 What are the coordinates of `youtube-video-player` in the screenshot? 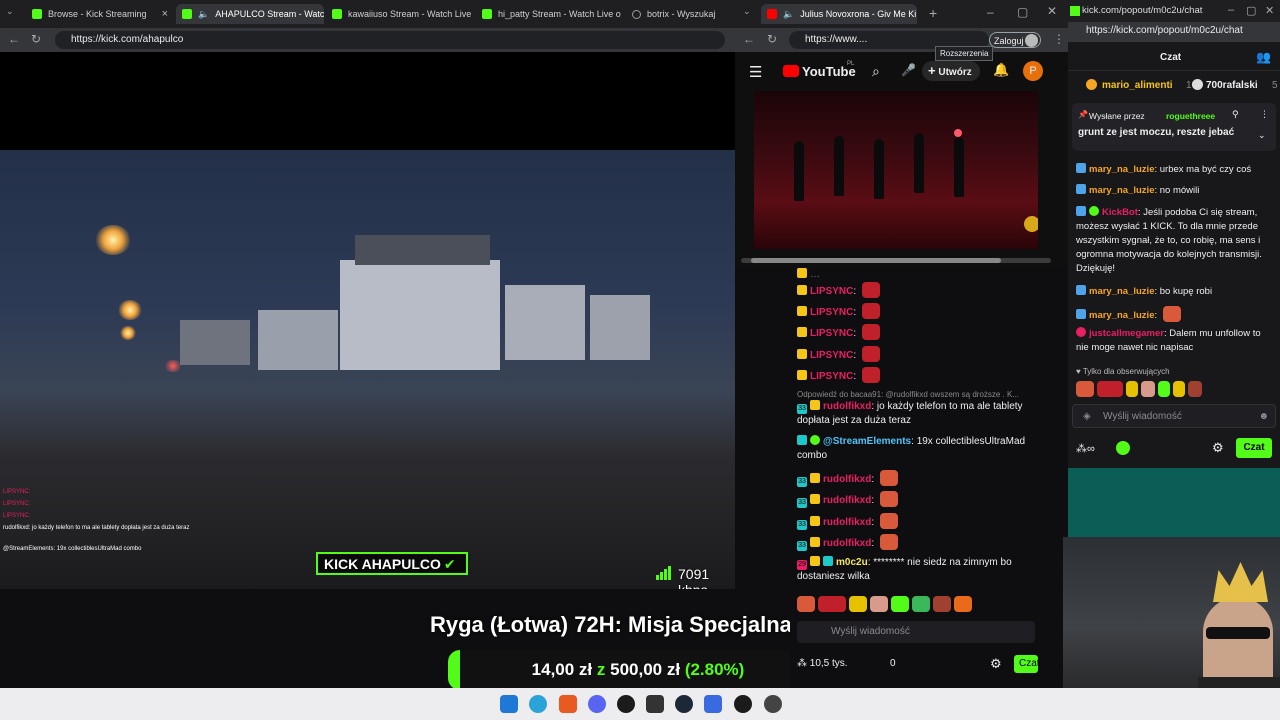 It's located at (896, 170).